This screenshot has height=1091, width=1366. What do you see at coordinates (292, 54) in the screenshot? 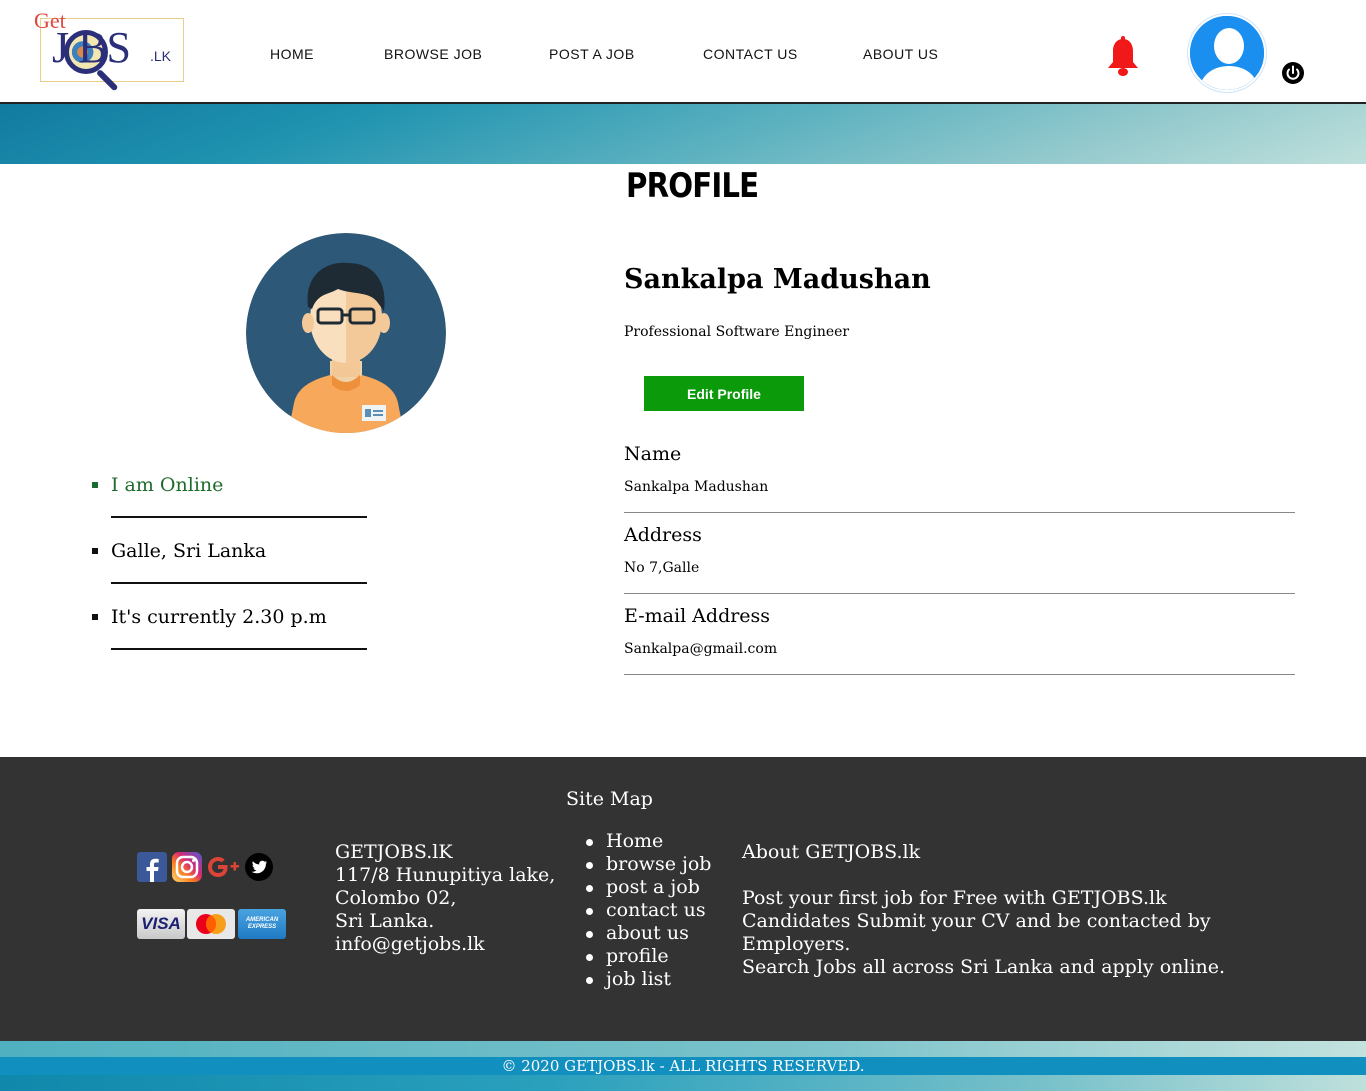
I see `nav-home: HOME` at bounding box center [292, 54].